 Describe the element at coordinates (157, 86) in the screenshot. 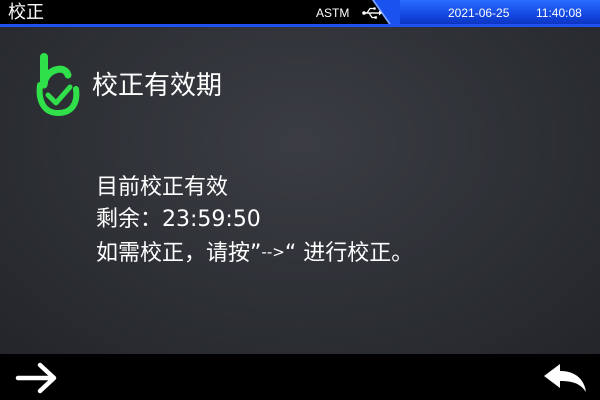

I see `validity-heading: 校正有效期` at that location.